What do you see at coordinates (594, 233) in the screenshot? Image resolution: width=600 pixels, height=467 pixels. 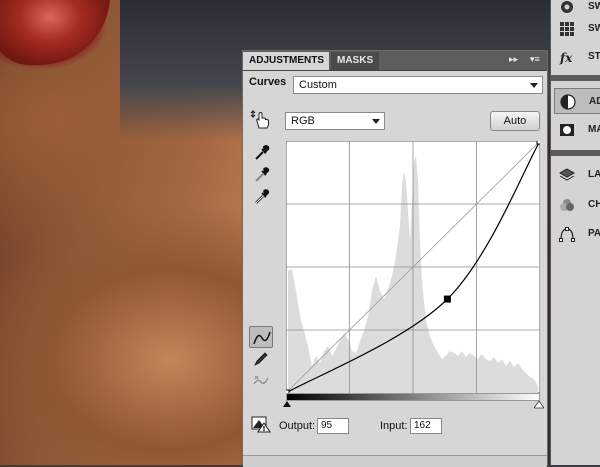 I see `dock-label: PA` at bounding box center [594, 233].